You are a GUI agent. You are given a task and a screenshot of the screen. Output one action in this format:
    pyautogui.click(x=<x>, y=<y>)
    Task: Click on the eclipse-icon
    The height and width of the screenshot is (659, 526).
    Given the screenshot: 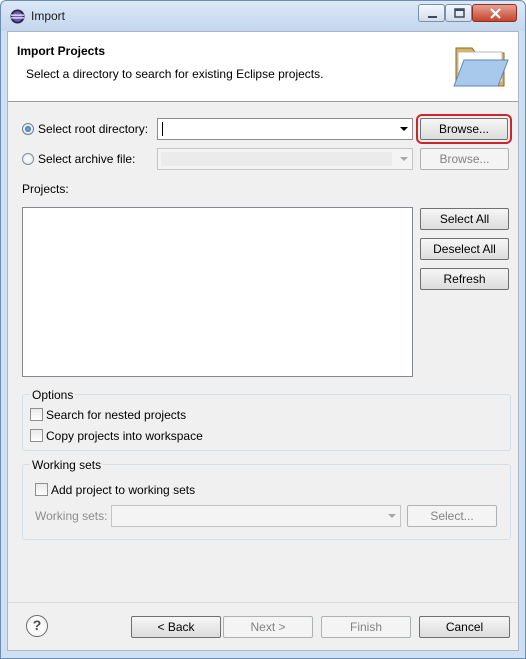 What is the action you would take?
    pyautogui.click(x=17, y=16)
    